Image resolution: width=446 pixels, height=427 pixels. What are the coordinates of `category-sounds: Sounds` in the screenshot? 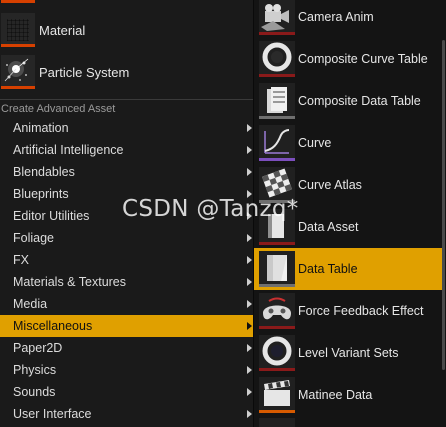 It's located at (126, 392).